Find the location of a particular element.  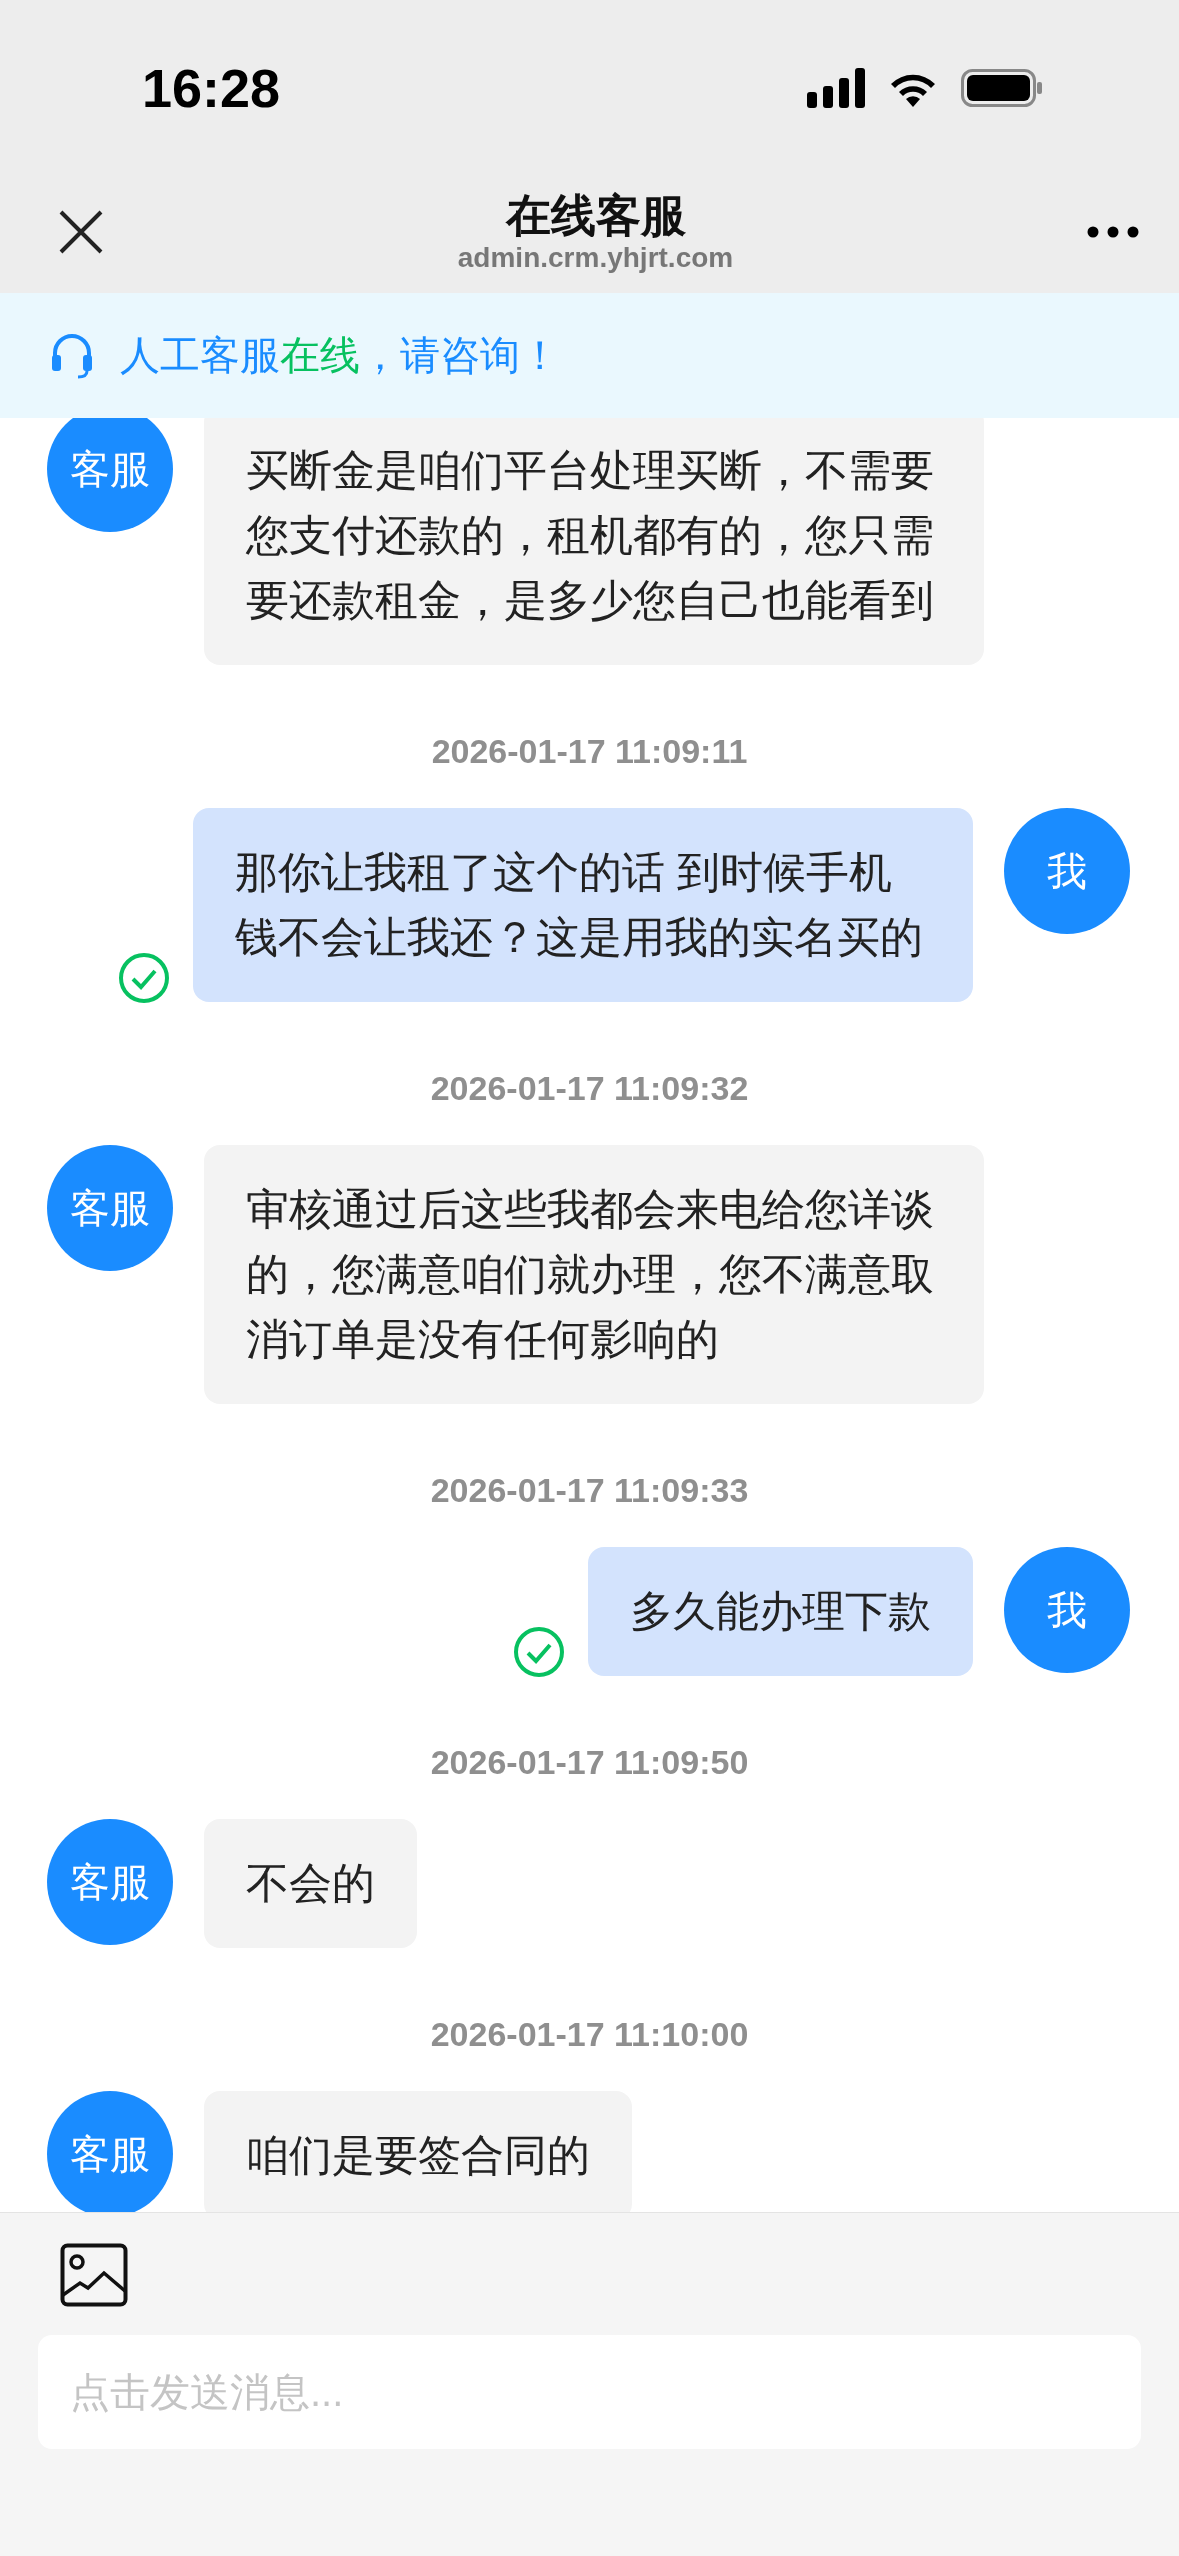

timestamp: 2026-01-17 11:09:50 is located at coordinates (589, 1762).